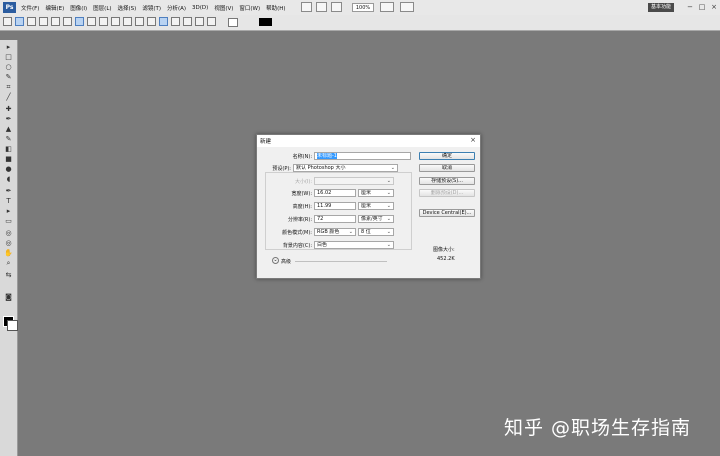 The width and height of the screenshot is (720, 456). I want to click on menu-help: 帮助(H), so click(275, 8).